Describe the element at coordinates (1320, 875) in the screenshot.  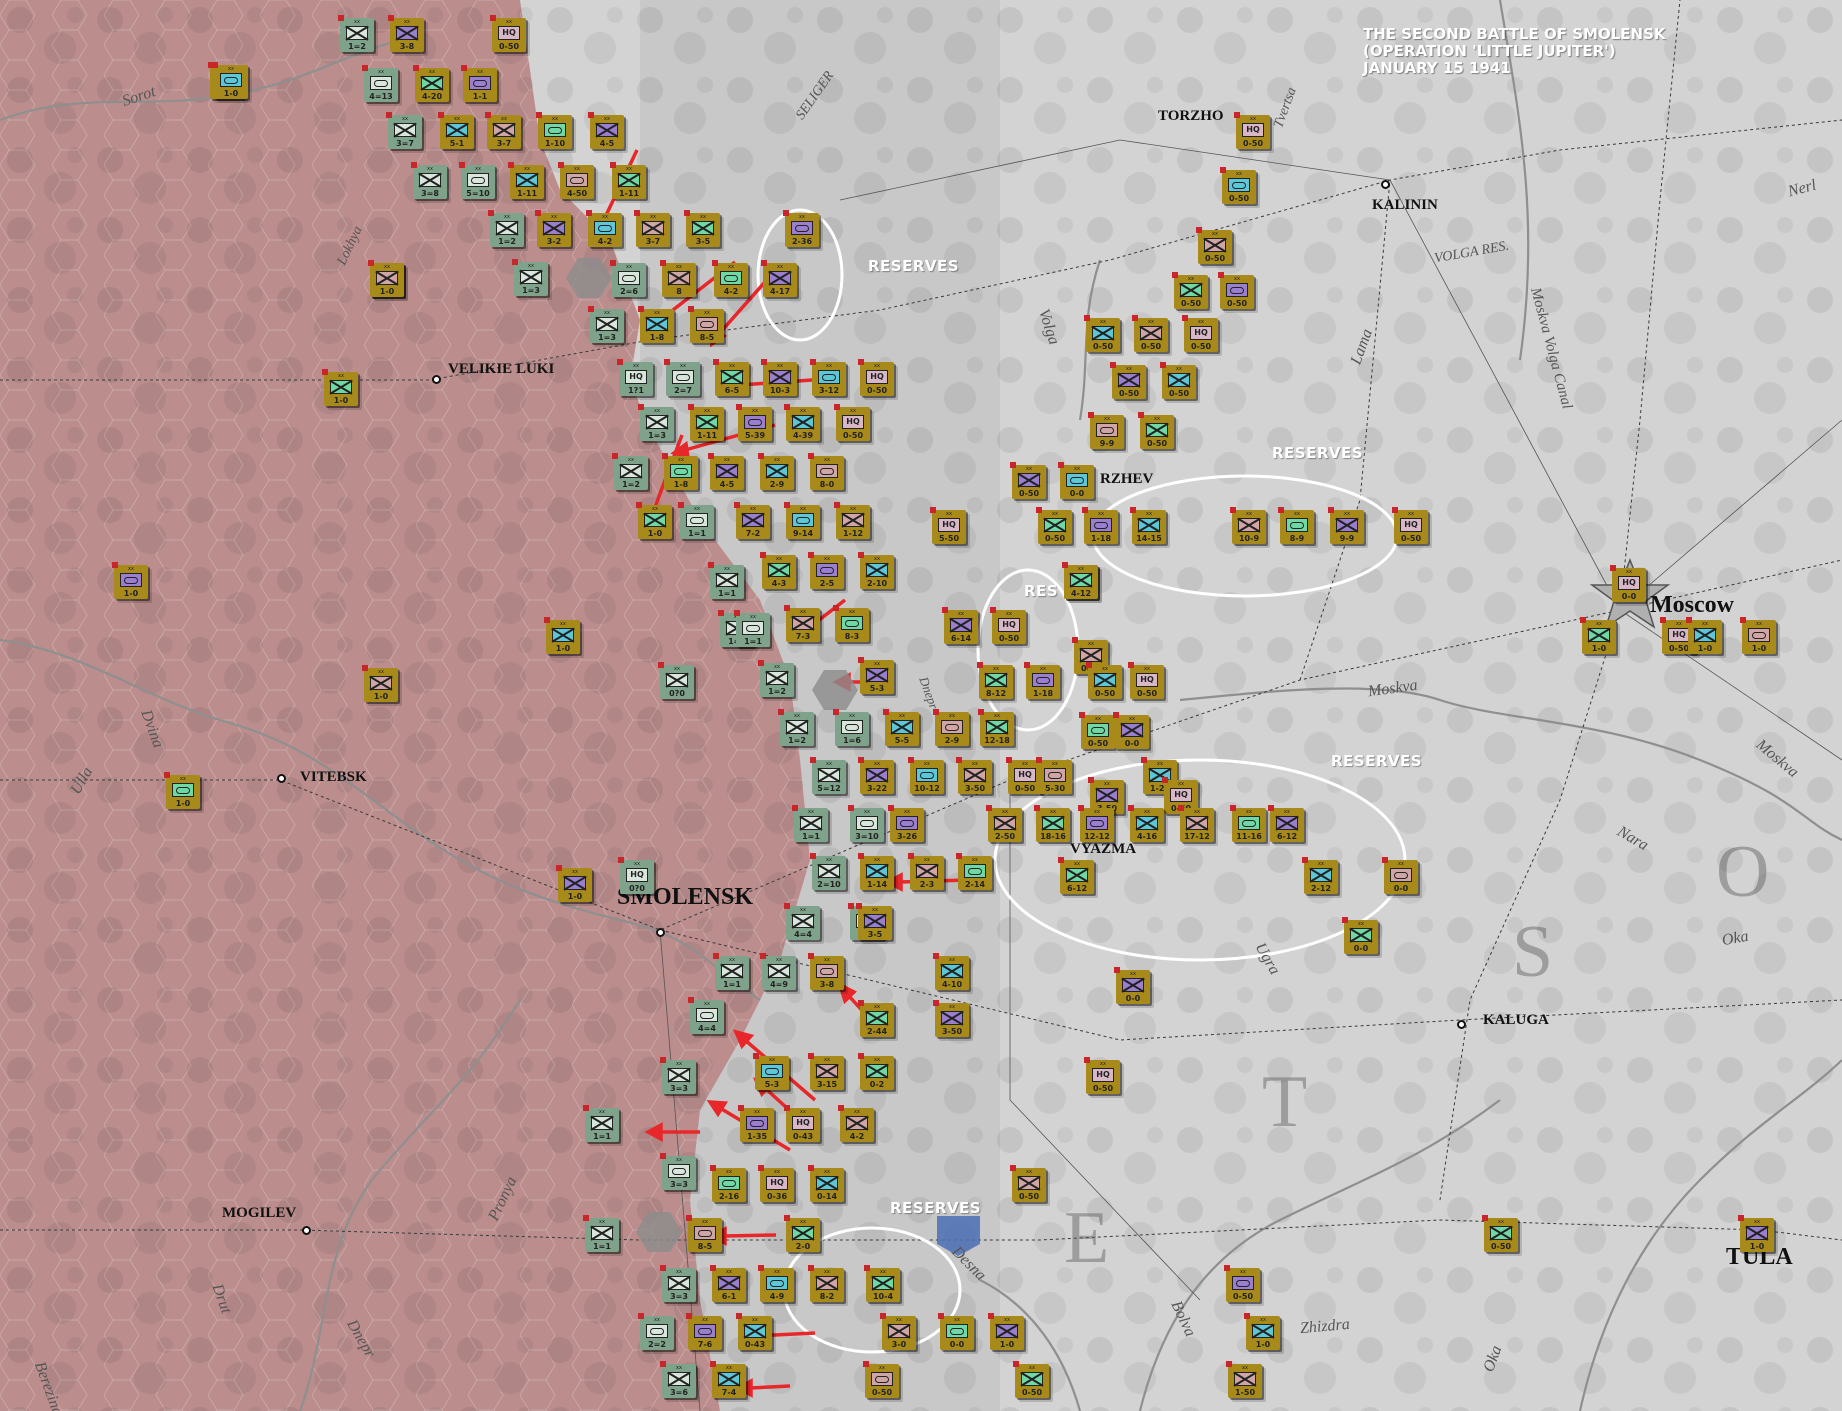
I see `soviet-unit-counter: xx 2-12` at that location.